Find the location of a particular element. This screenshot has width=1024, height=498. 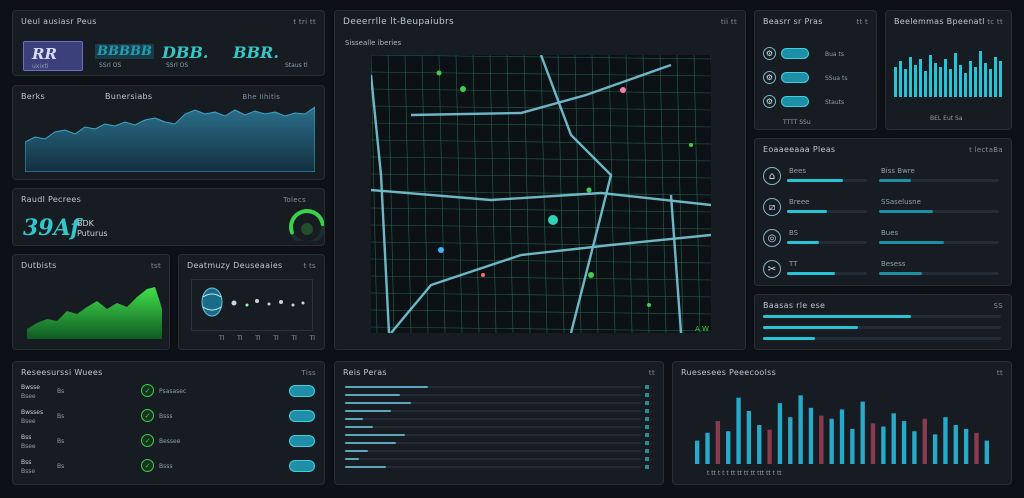

list-panel: Reis Peras tt is located at coordinates (499, 423).